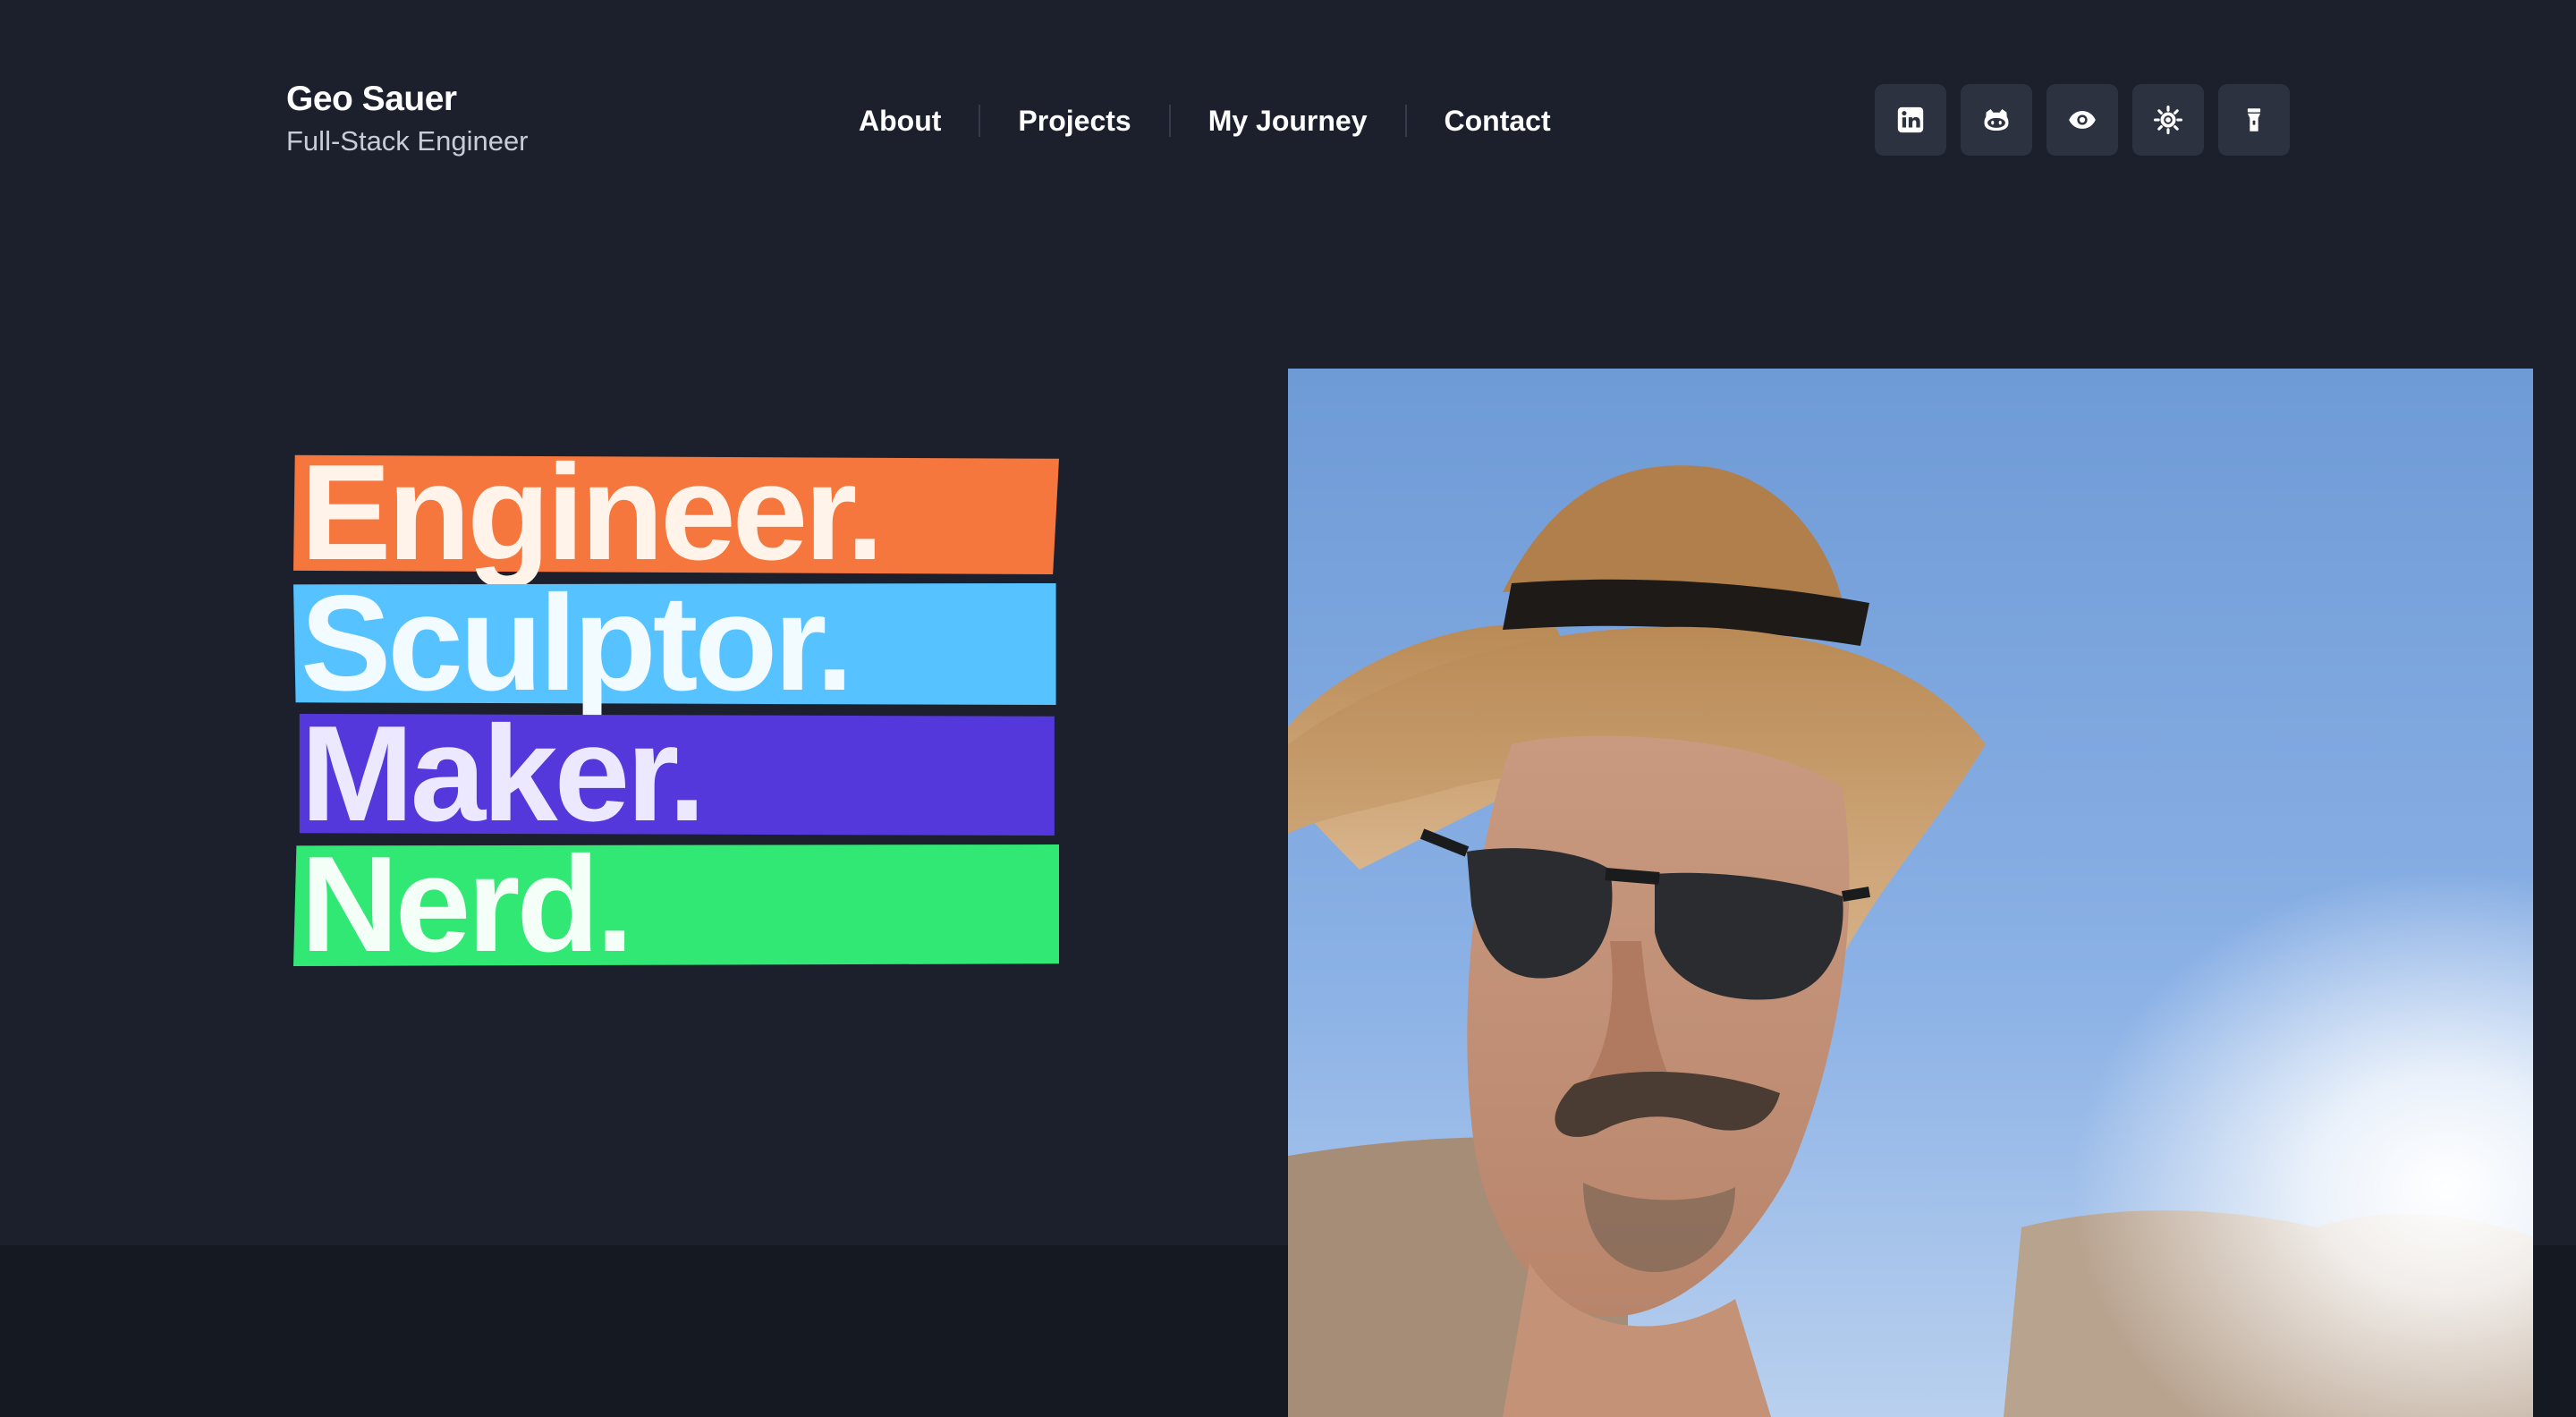 This screenshot has width=2576, height=1417. I want to click on github-icon, so click(1996, 120).